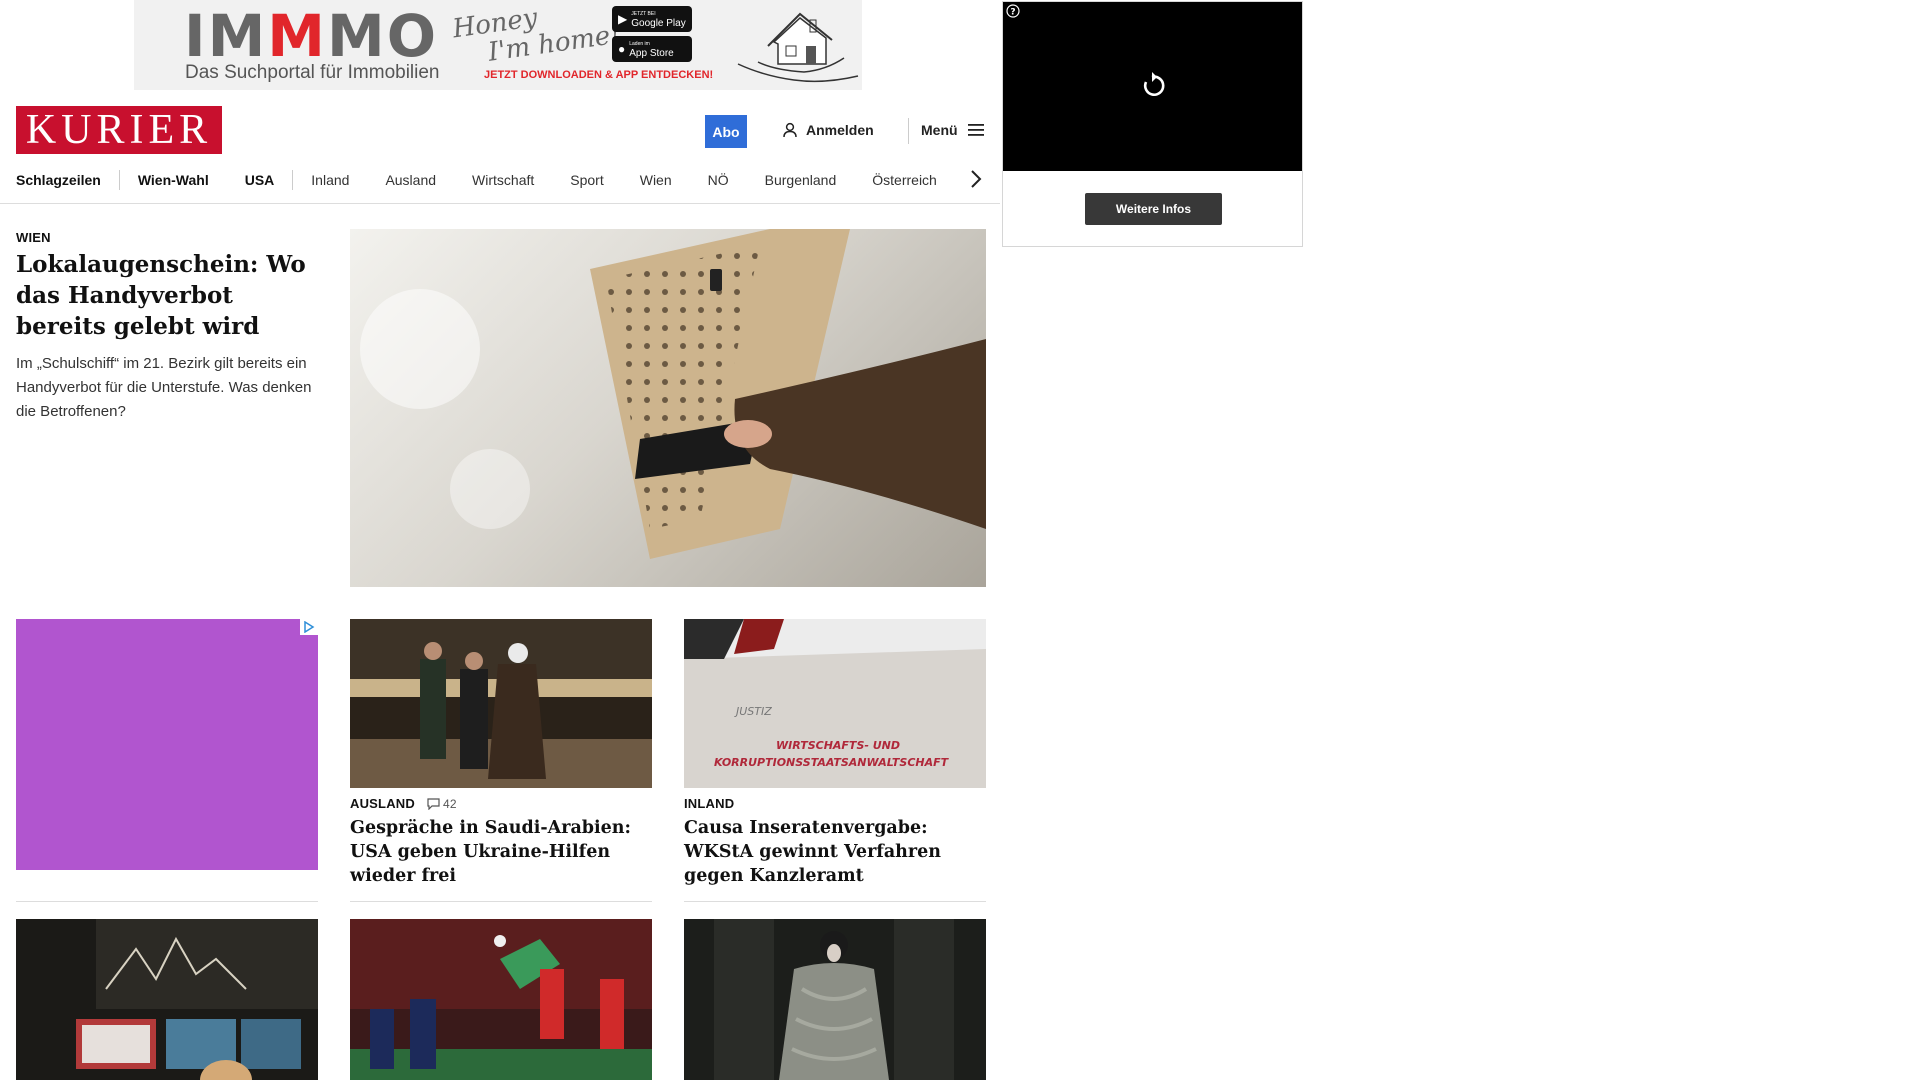 This screenshot has height=1080, width=1920. I want to click on card-kicker: INLAND, so click(709, 803).